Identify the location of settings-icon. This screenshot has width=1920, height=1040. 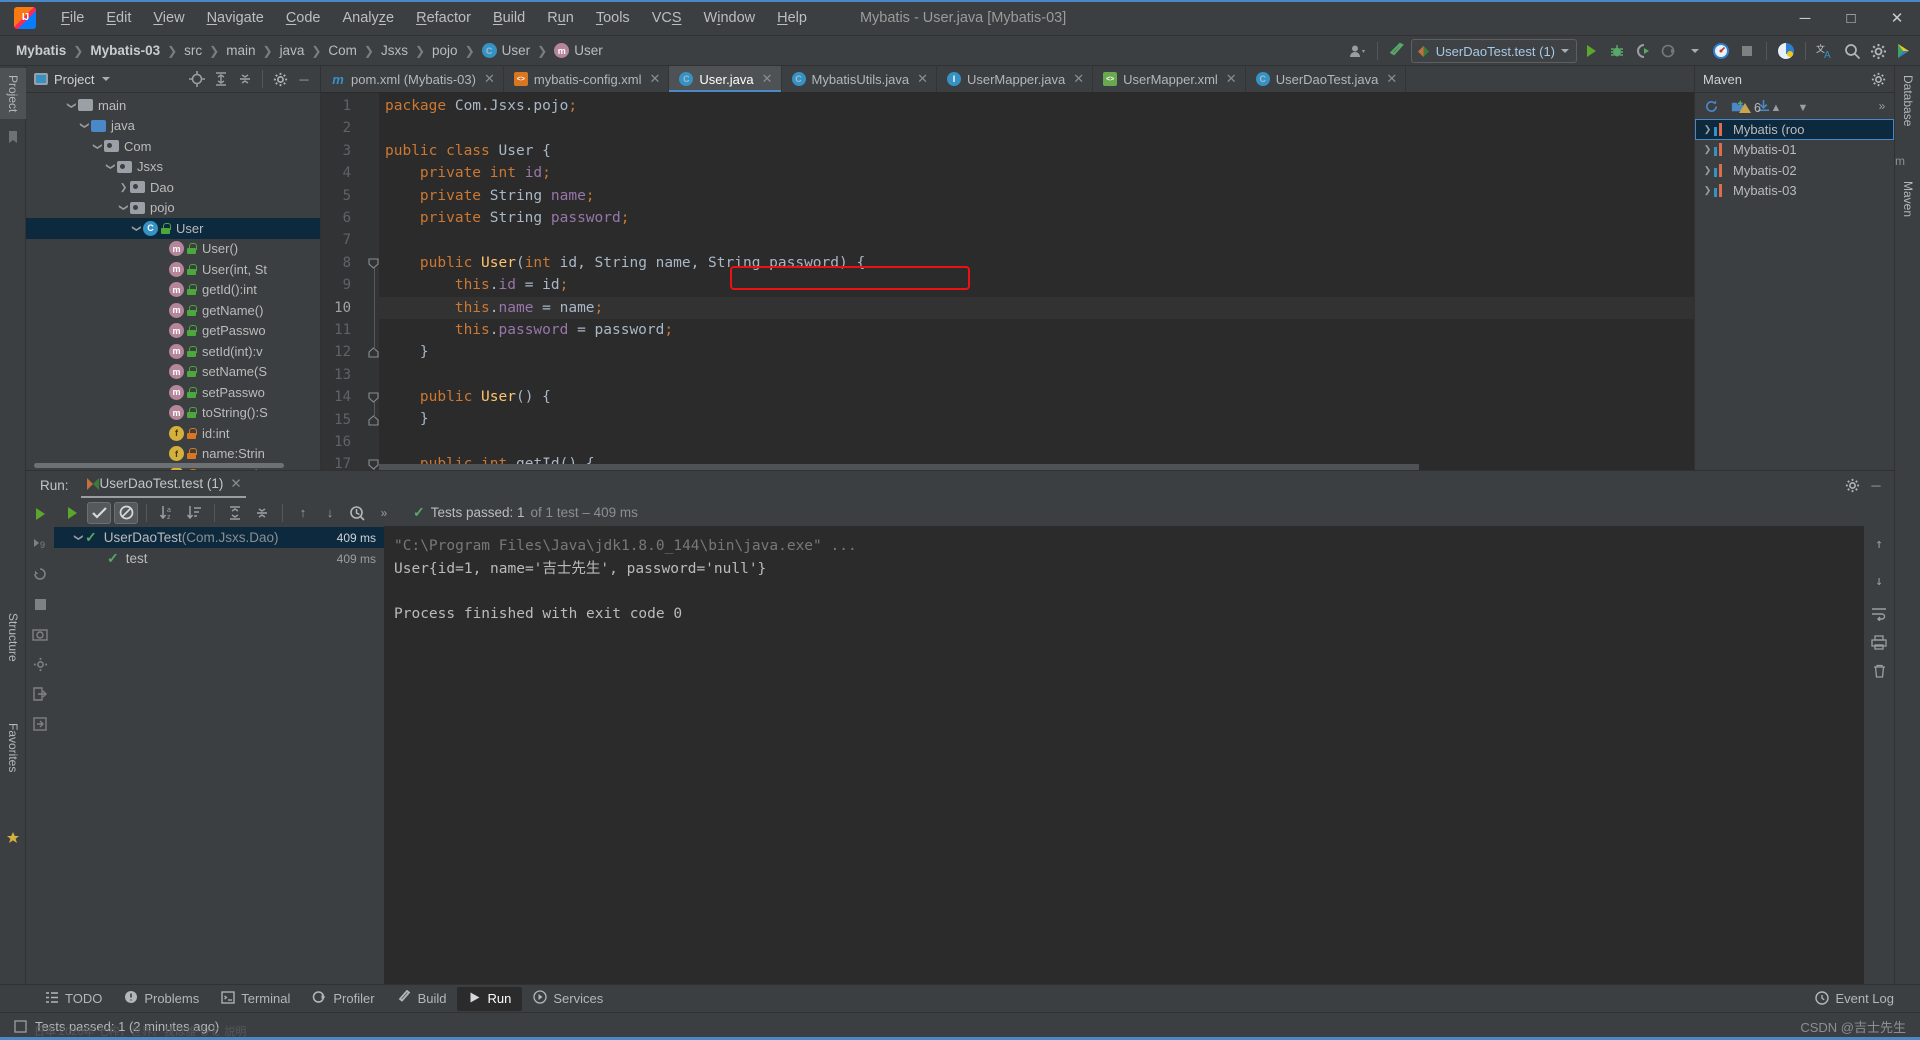
(40, 664).